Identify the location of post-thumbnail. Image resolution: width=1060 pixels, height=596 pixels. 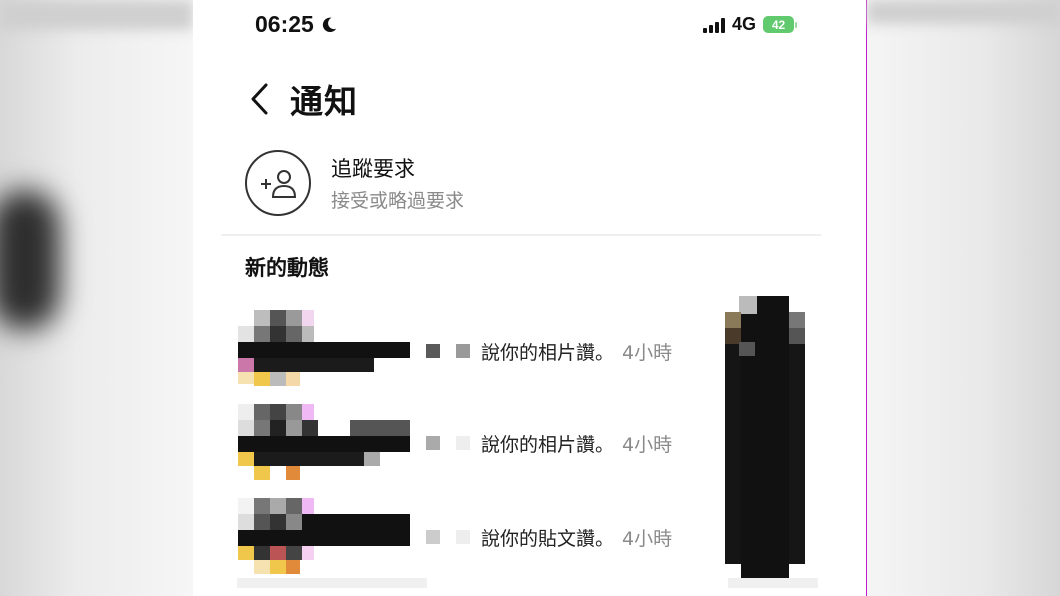
(765, 438).